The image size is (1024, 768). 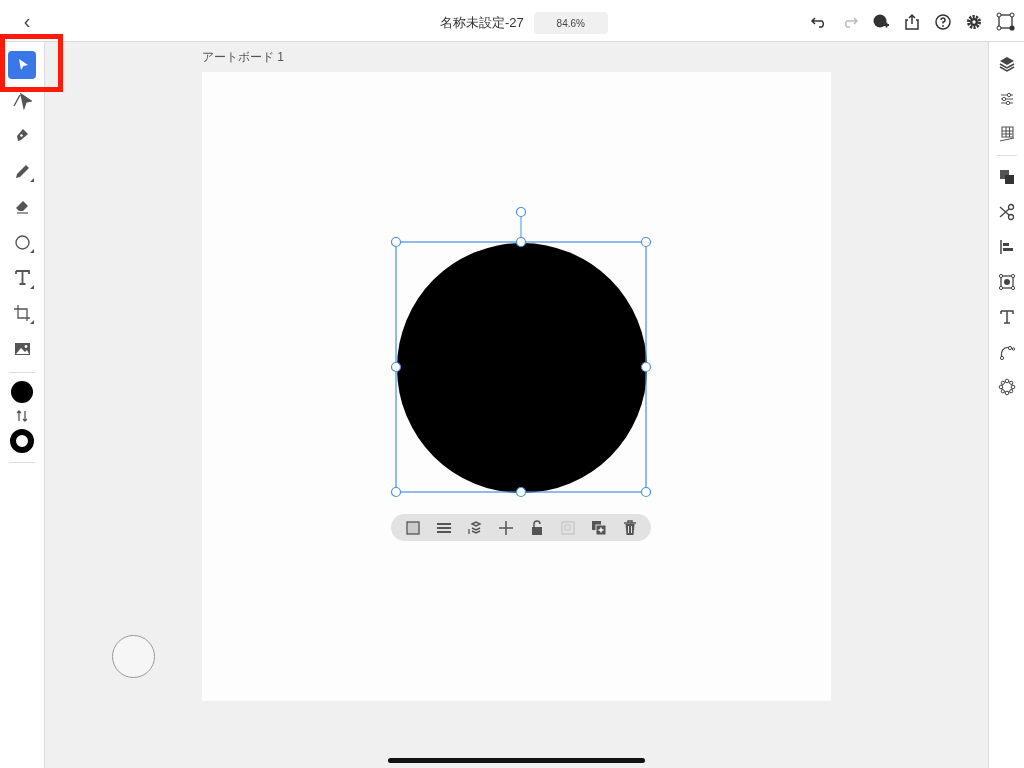 What do you see at coordinates (27, 21) in the screenshot?
I see `back-button: ‹` at bounding box center [27, 21].